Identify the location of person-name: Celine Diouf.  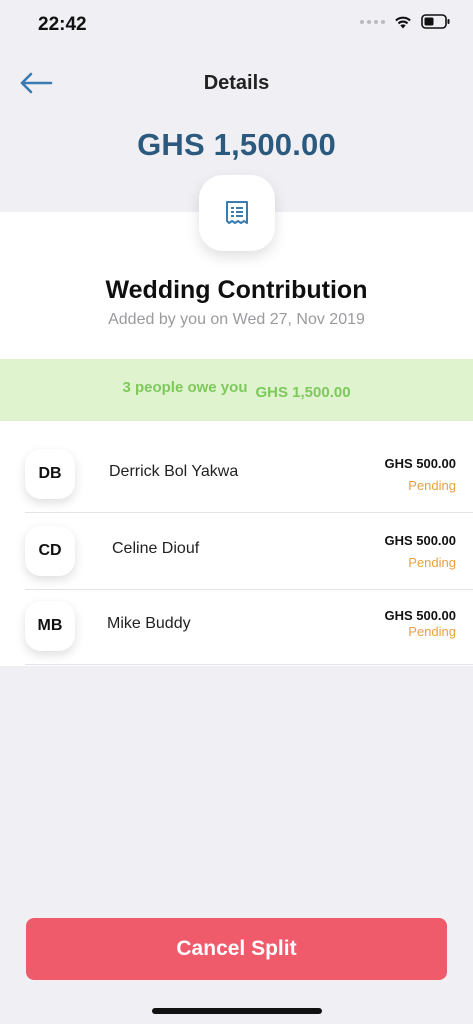
(156, 548).